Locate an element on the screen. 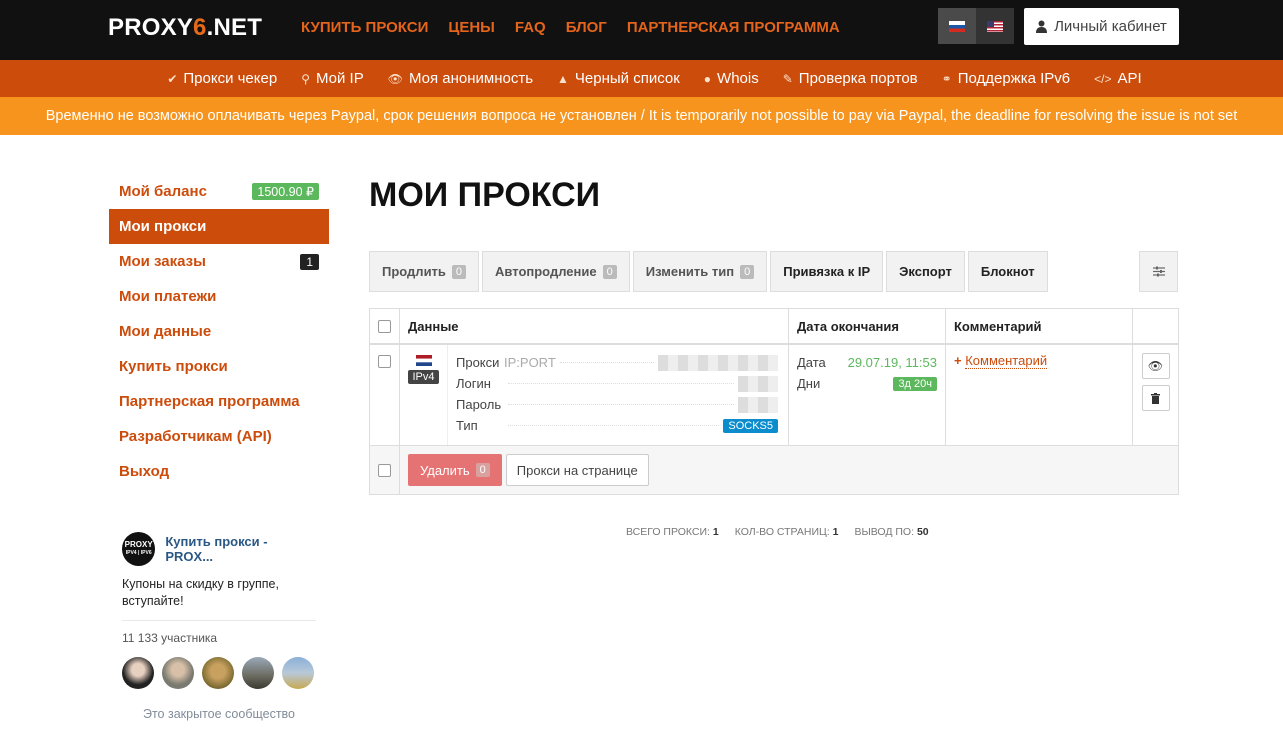 The image size is (1283, 733). tool-whois: ● Whois is located at coordinates (731, 78).